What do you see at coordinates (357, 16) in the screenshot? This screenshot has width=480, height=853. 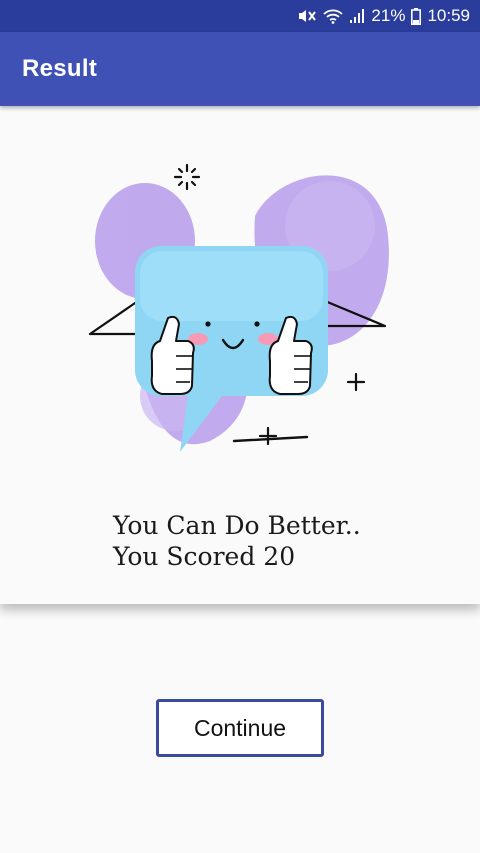 I see `signal-icon` at bounding box center [357, 16].